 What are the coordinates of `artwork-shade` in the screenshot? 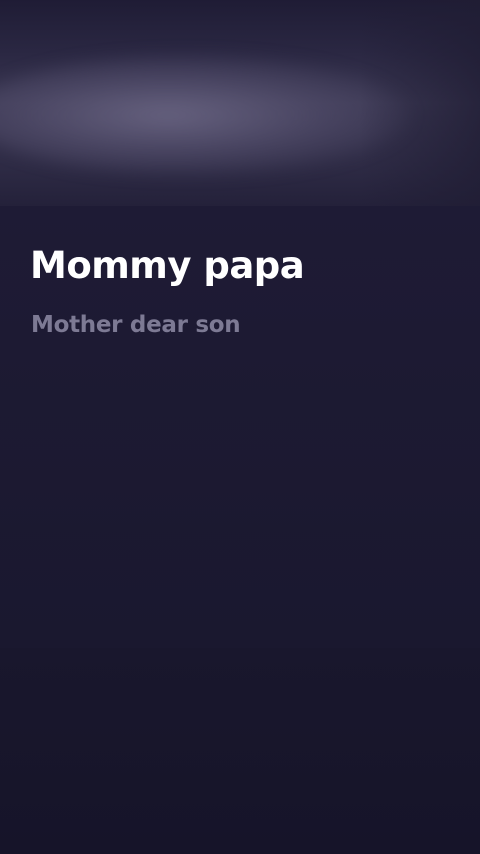 It's located at (420, 103).